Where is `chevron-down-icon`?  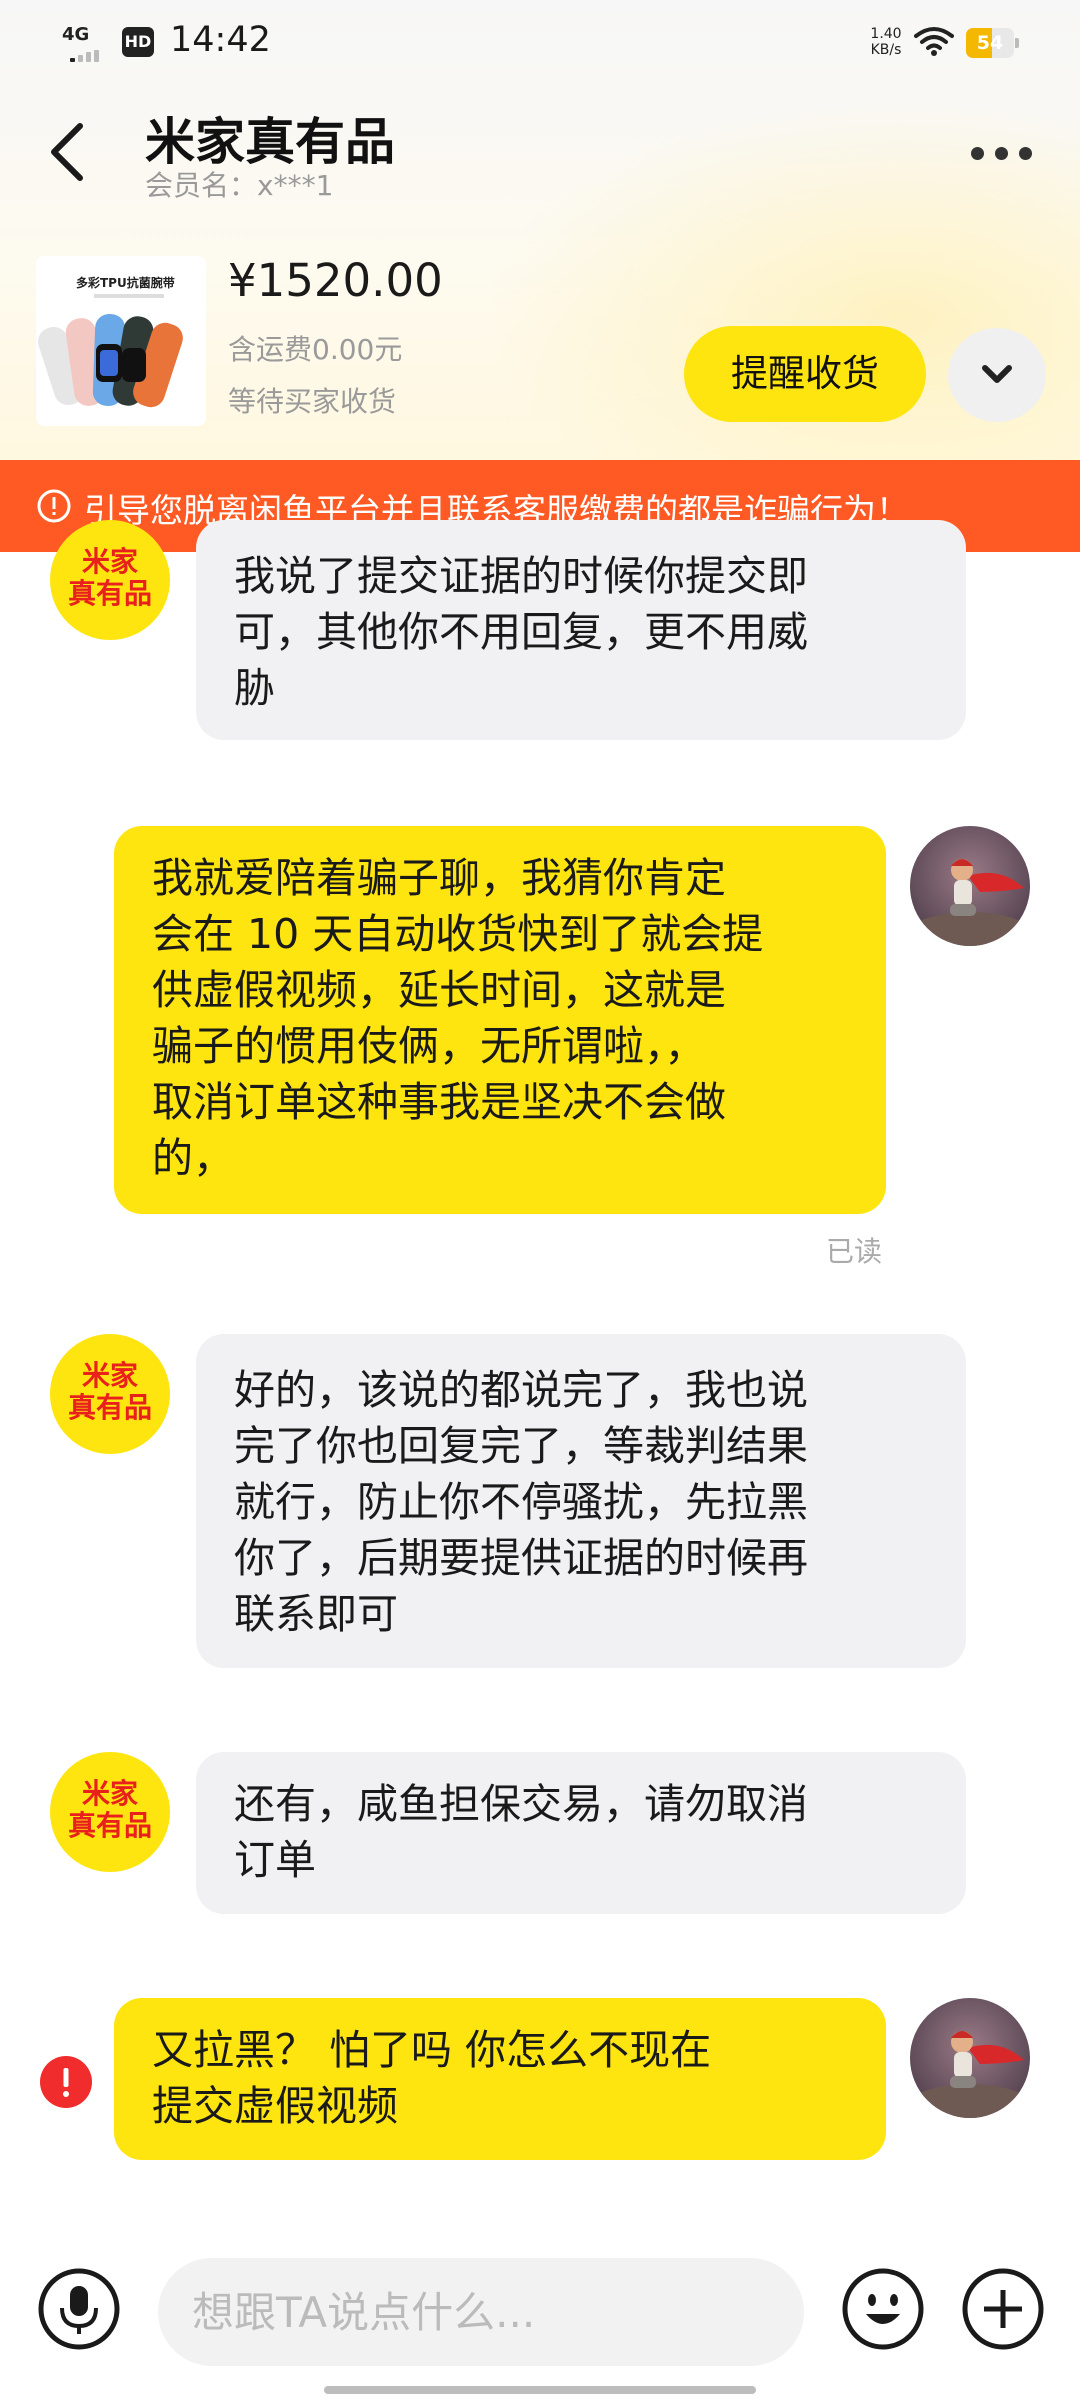 chevron-down-icon is located at coordinates (997, 374).